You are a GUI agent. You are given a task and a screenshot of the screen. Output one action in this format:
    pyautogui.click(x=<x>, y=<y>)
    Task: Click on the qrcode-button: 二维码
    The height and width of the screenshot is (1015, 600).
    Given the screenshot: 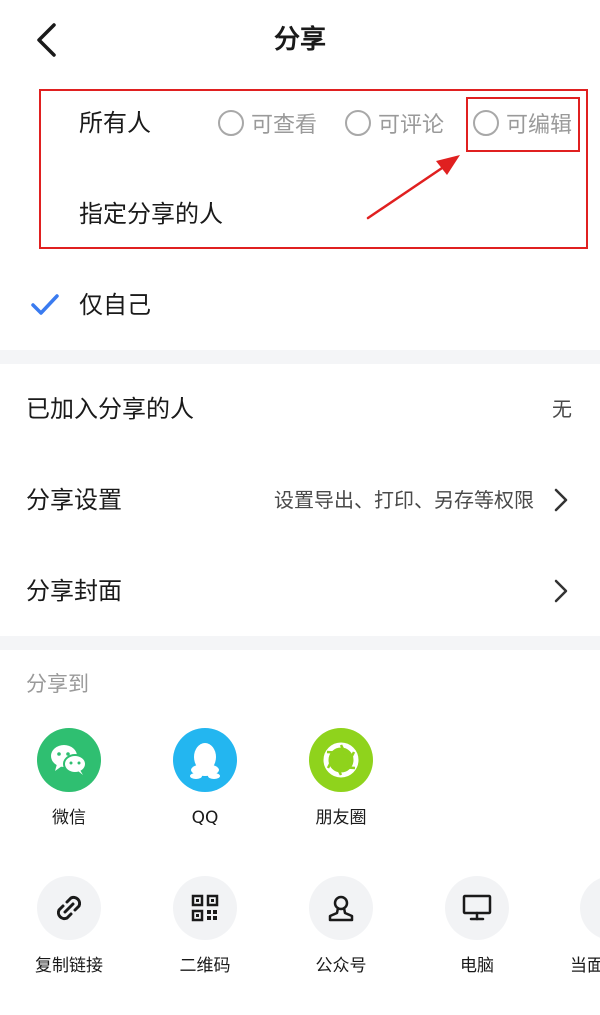 What is the action you would take?
    pyautogui.click(x=205, y=927)
    